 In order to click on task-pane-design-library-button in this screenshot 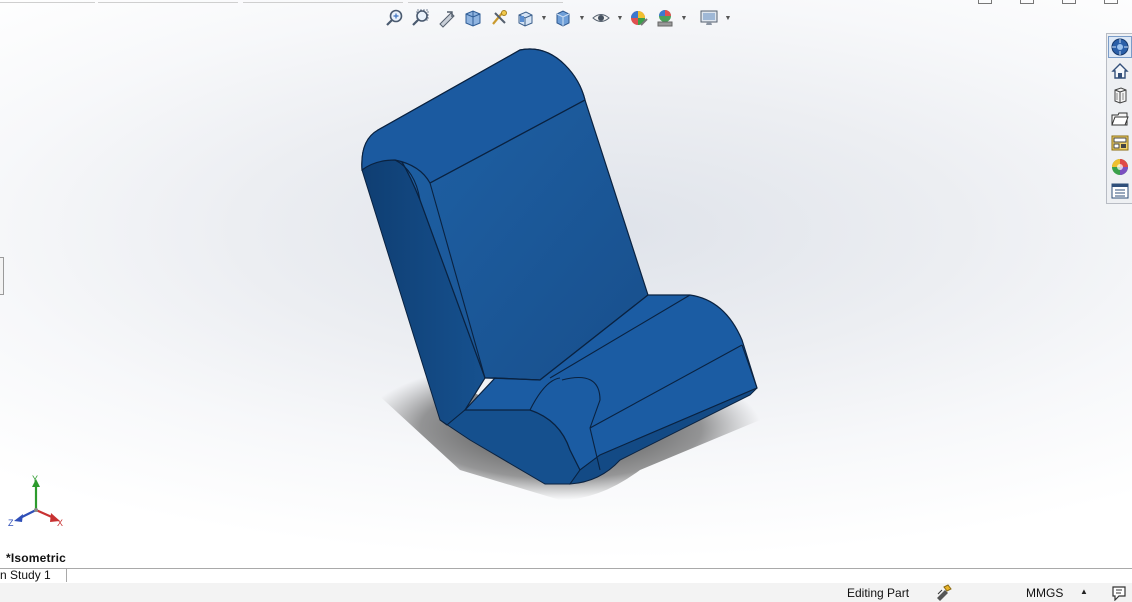, I will do `click(1120, 71)`.